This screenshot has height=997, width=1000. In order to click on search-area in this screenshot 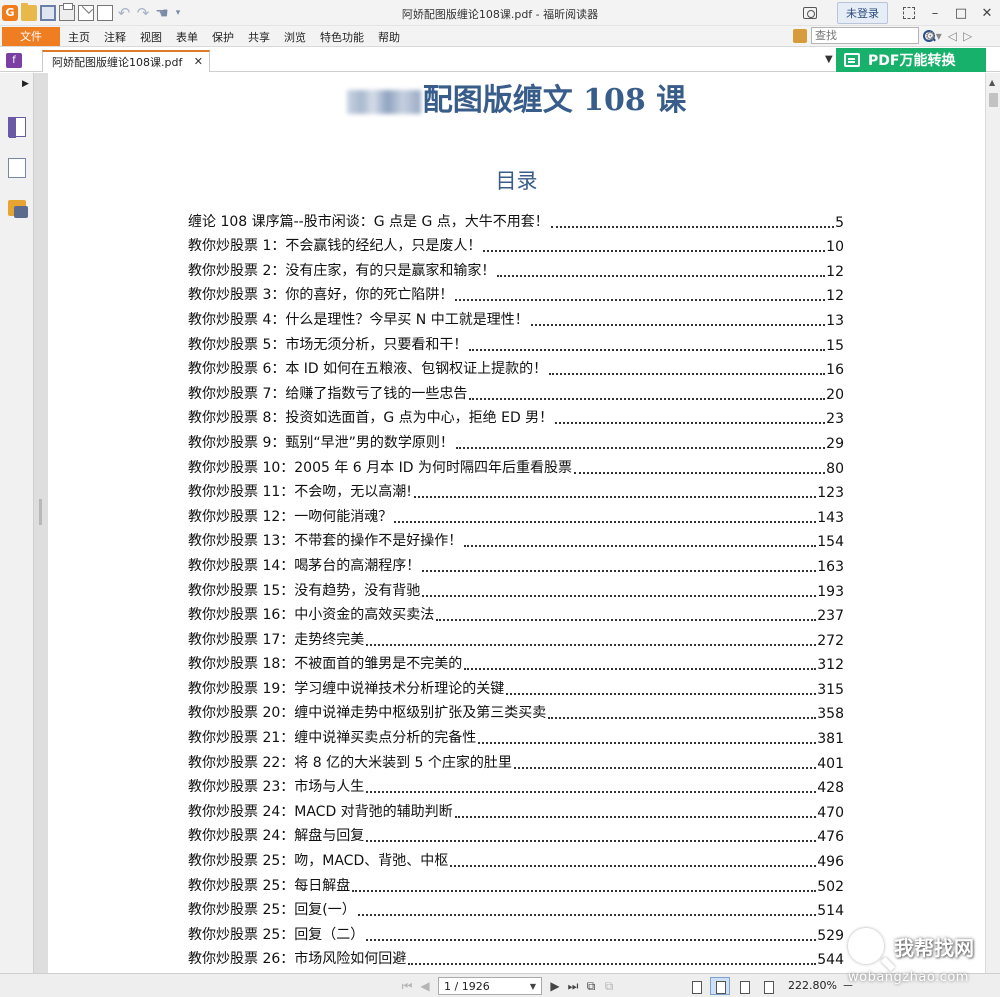, I will do `click(864, 35)`.